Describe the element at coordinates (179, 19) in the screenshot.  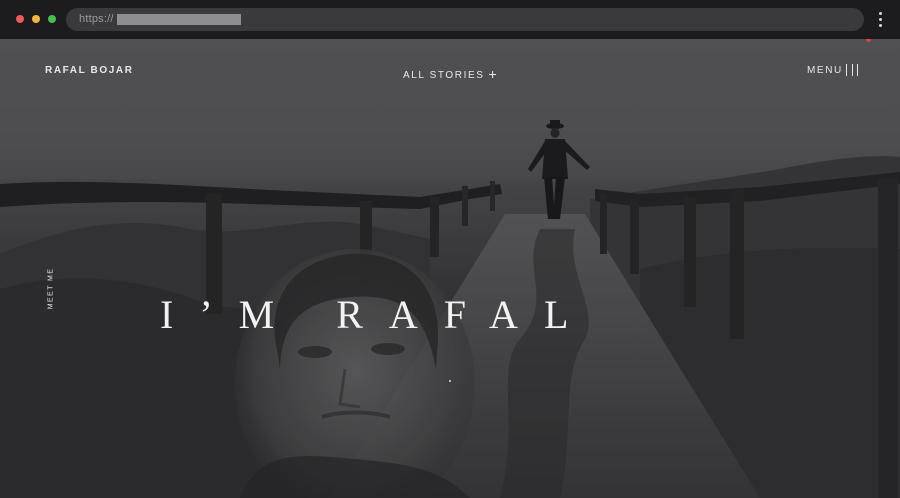
I see `url-redacted-block` at that location.